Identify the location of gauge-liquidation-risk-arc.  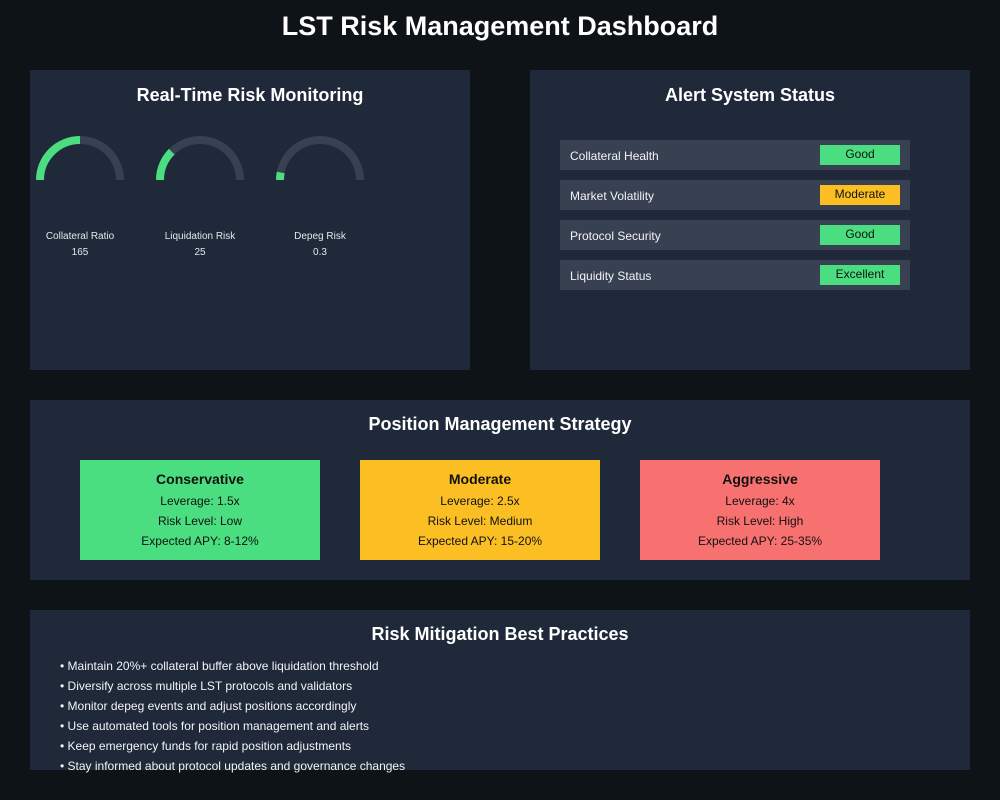
(200, 158).